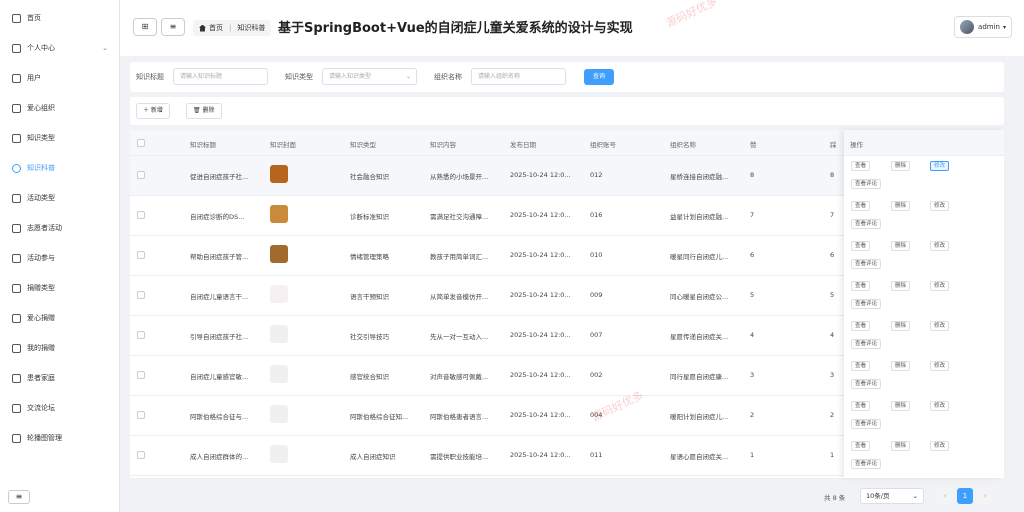 This screenshot has height=512, width=1024. Describe the element at coordinates (153, 111) in the screenshot. I see `add-button: ＋ 新增` at that location.